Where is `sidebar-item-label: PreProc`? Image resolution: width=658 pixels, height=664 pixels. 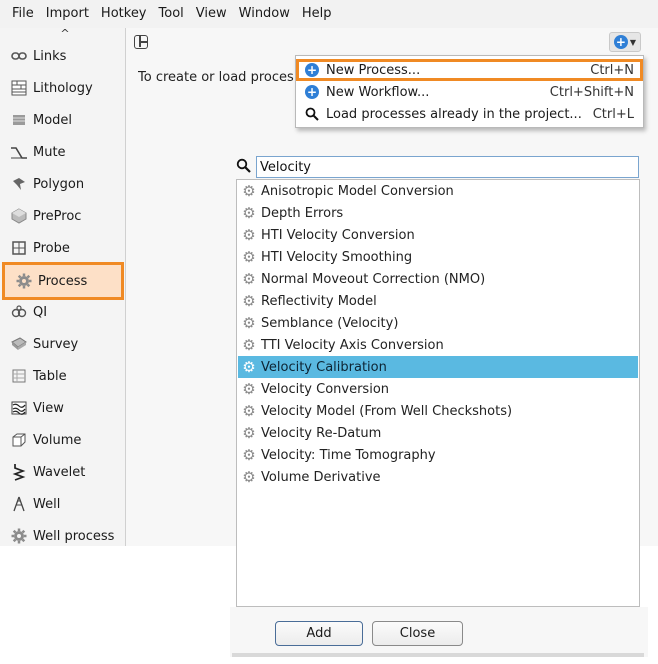 sidebar-item-label: PreProc is located at coordinates (57, 216).